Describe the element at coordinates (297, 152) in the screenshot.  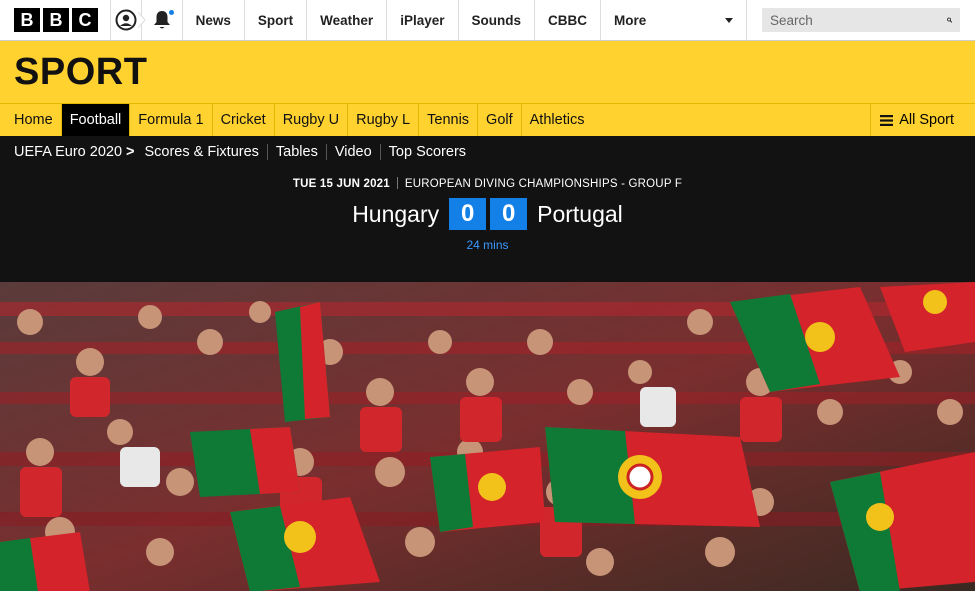
I see `subnav-tables: Tables` at that location.